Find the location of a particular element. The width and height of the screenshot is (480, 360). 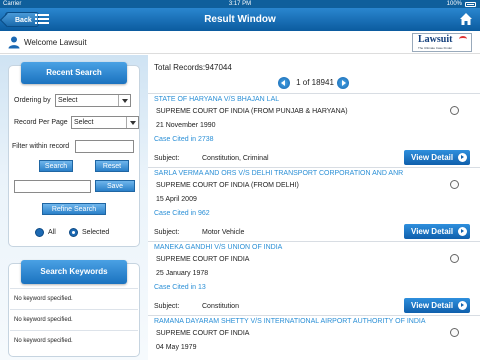

case-date: 21 November 1990 is located at coordinates (186, 125).